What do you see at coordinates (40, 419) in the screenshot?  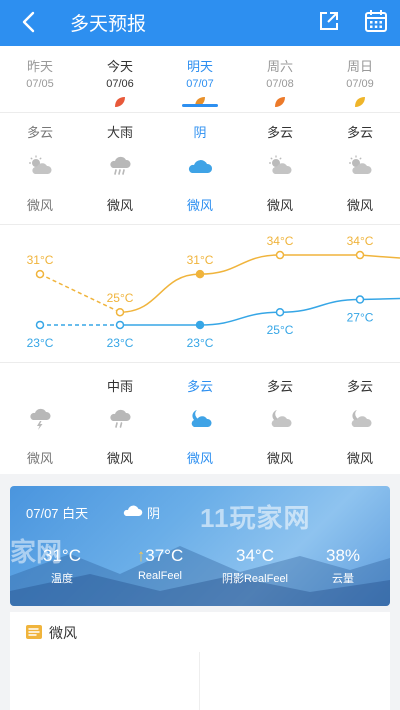 I see `thunder-rain-icon` at bounding box center [40, 419].